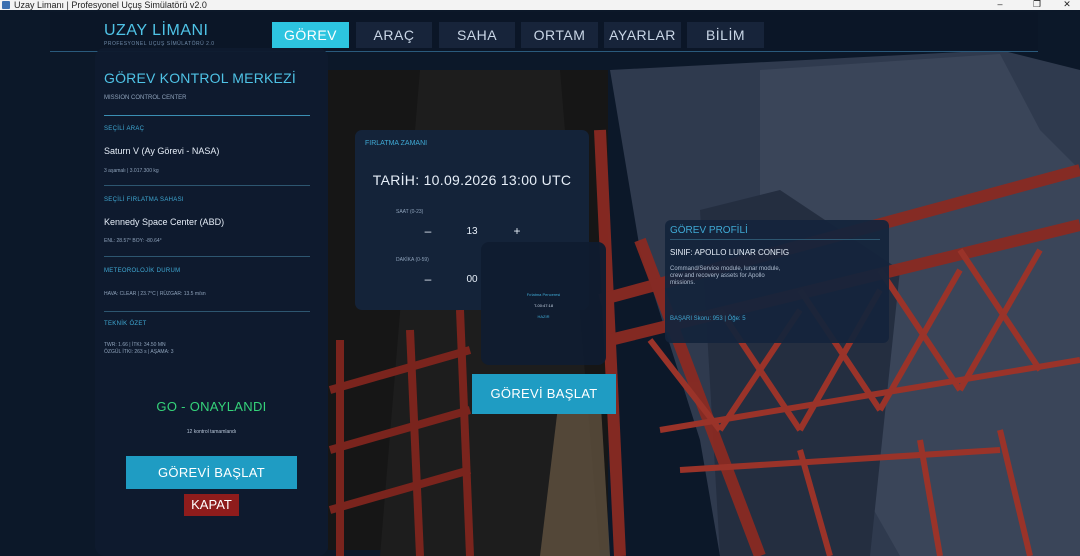  Describe the element at coordinates (125, 324) in the screenshot. I see `technical-summary-label: TEKNİK ÖZET` at that location.